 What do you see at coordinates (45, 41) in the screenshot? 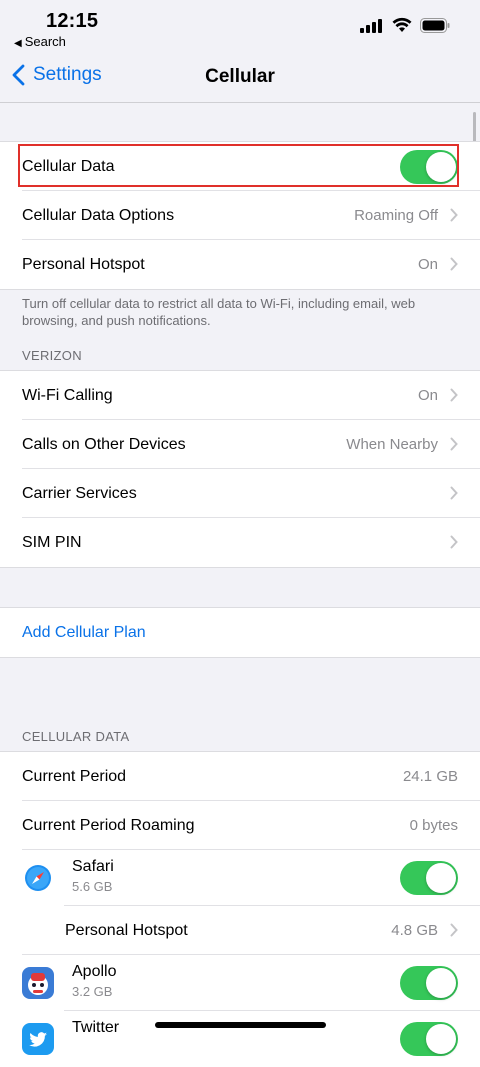
I see `back-app-label: Search` at bounding box center [45, 41].